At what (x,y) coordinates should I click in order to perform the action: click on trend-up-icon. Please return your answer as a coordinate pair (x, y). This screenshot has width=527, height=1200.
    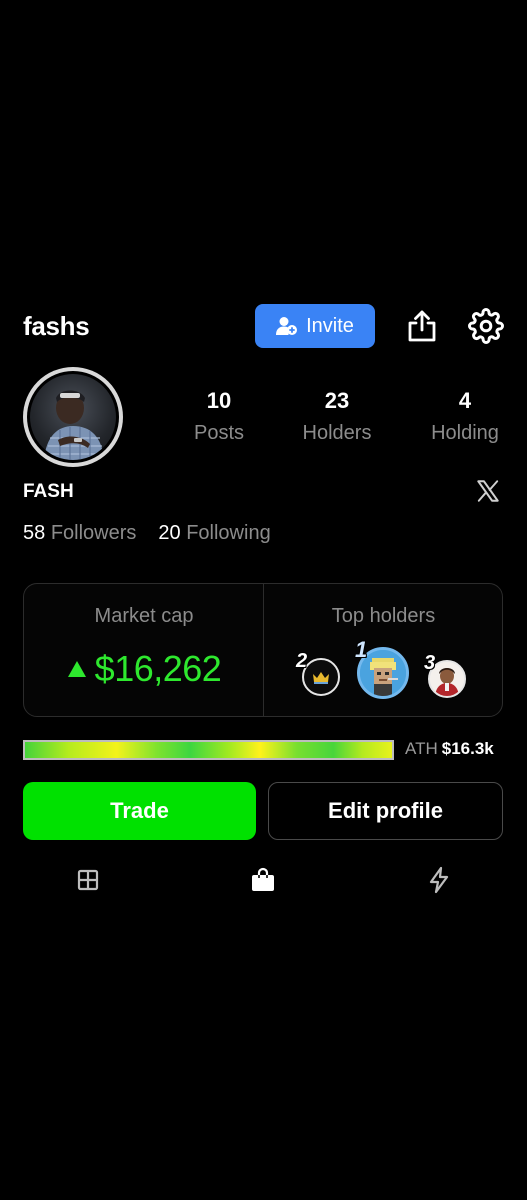
    Looking at the image, I should click on (77, 669).